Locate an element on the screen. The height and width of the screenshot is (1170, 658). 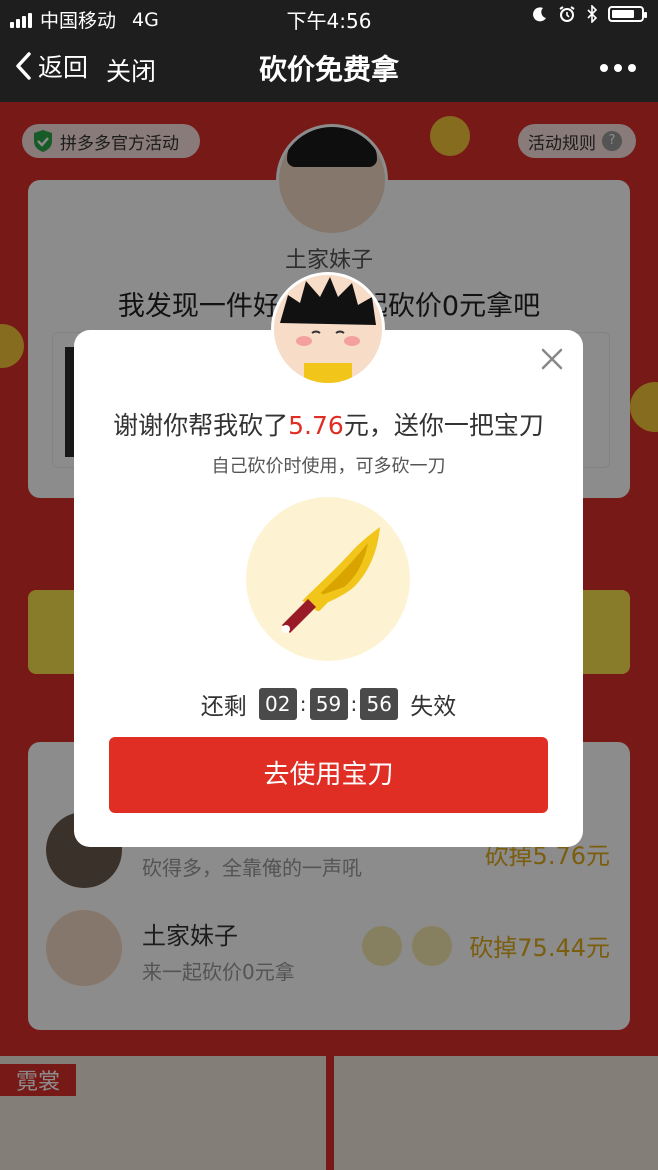
dialog-subtitle: 自己砍价时使用，可多砍一刀 is located at coordinates (328, 466).